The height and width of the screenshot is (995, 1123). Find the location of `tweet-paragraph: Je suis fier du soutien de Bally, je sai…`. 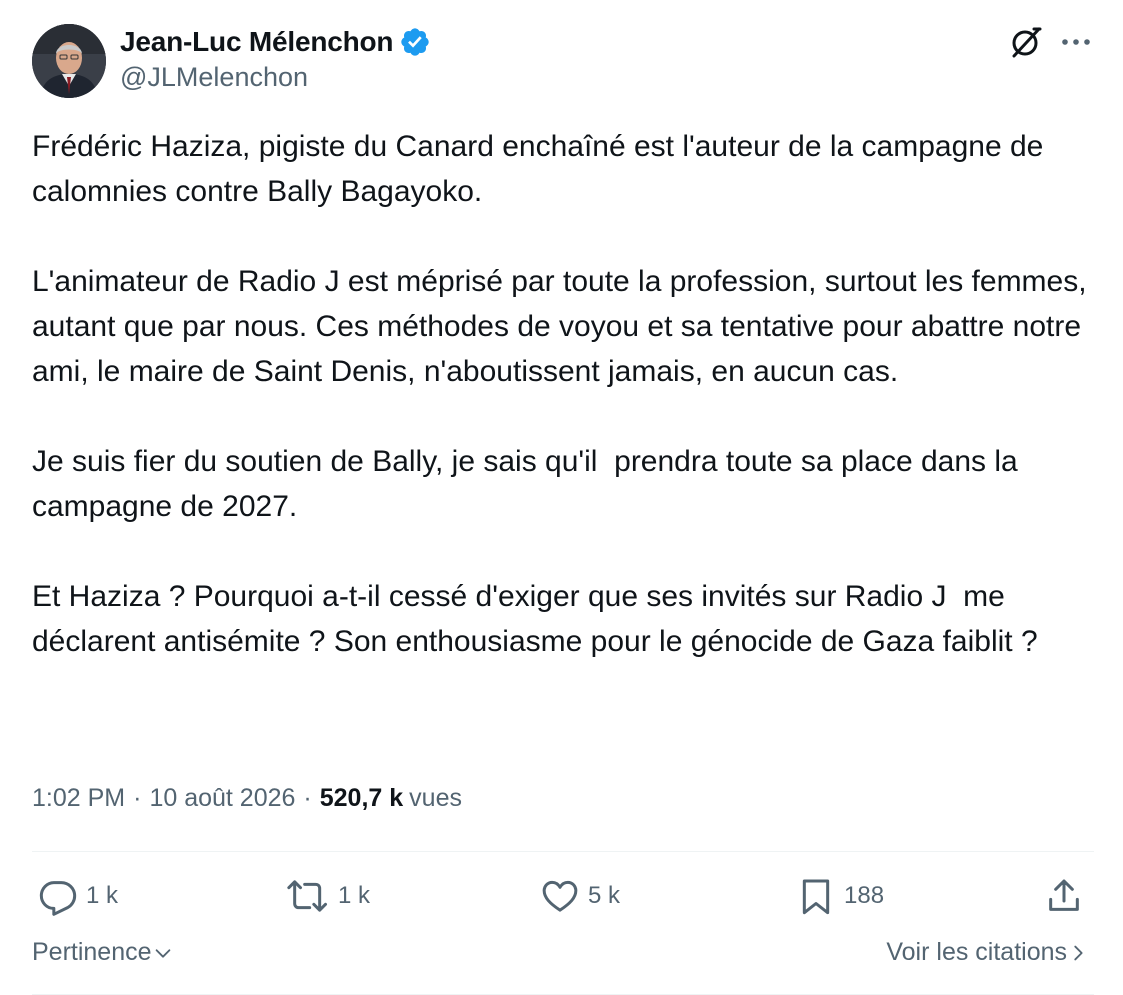

tweet-paragraph: Je suis fier du soutien de Bally, je sai… is located at coordinates (529, 484).